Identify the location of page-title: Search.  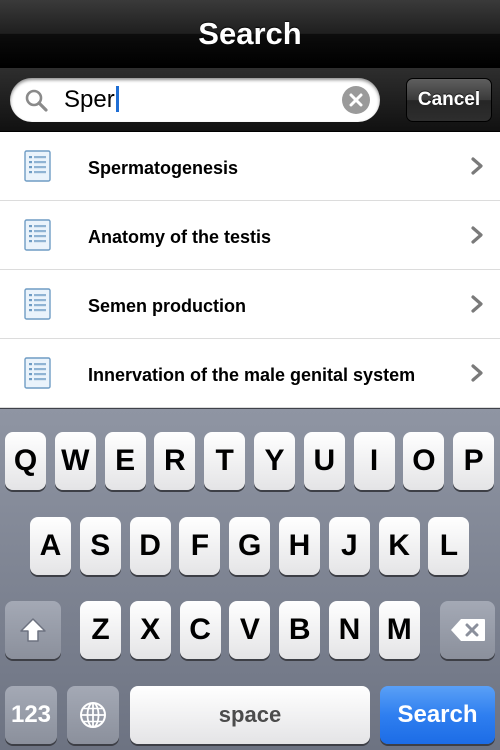
(250, 33).